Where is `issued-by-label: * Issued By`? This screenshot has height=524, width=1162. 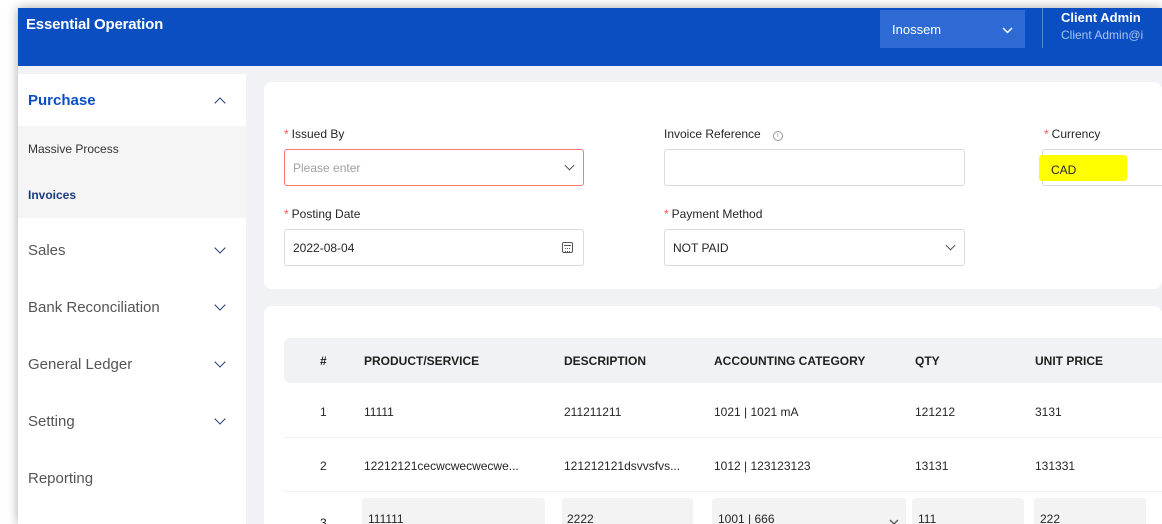
issued-by-label: * Issued By is located at coordinates (314, 134).